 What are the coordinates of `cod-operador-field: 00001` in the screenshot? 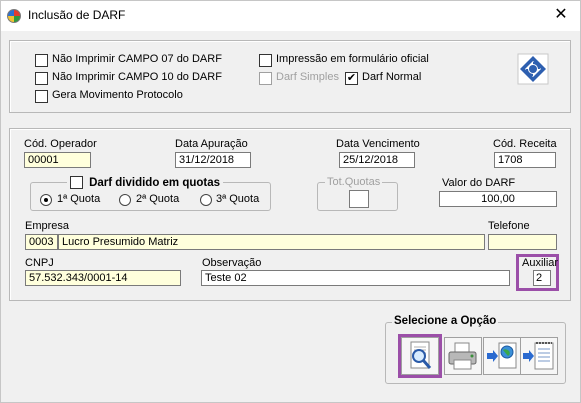 It's located at (57, 160).